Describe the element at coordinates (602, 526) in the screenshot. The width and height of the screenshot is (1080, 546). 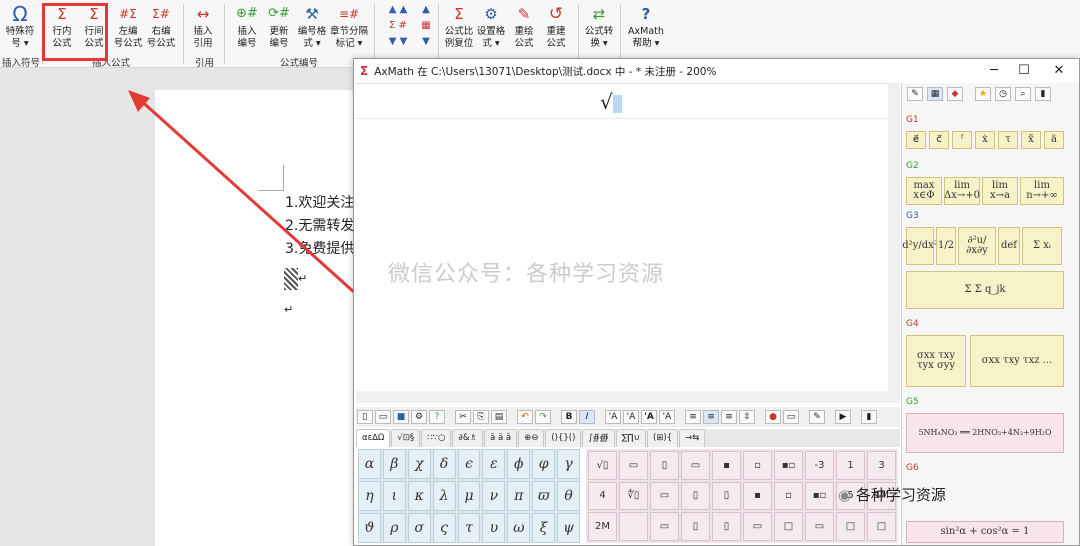
I see `template-button: 2M` at that location.